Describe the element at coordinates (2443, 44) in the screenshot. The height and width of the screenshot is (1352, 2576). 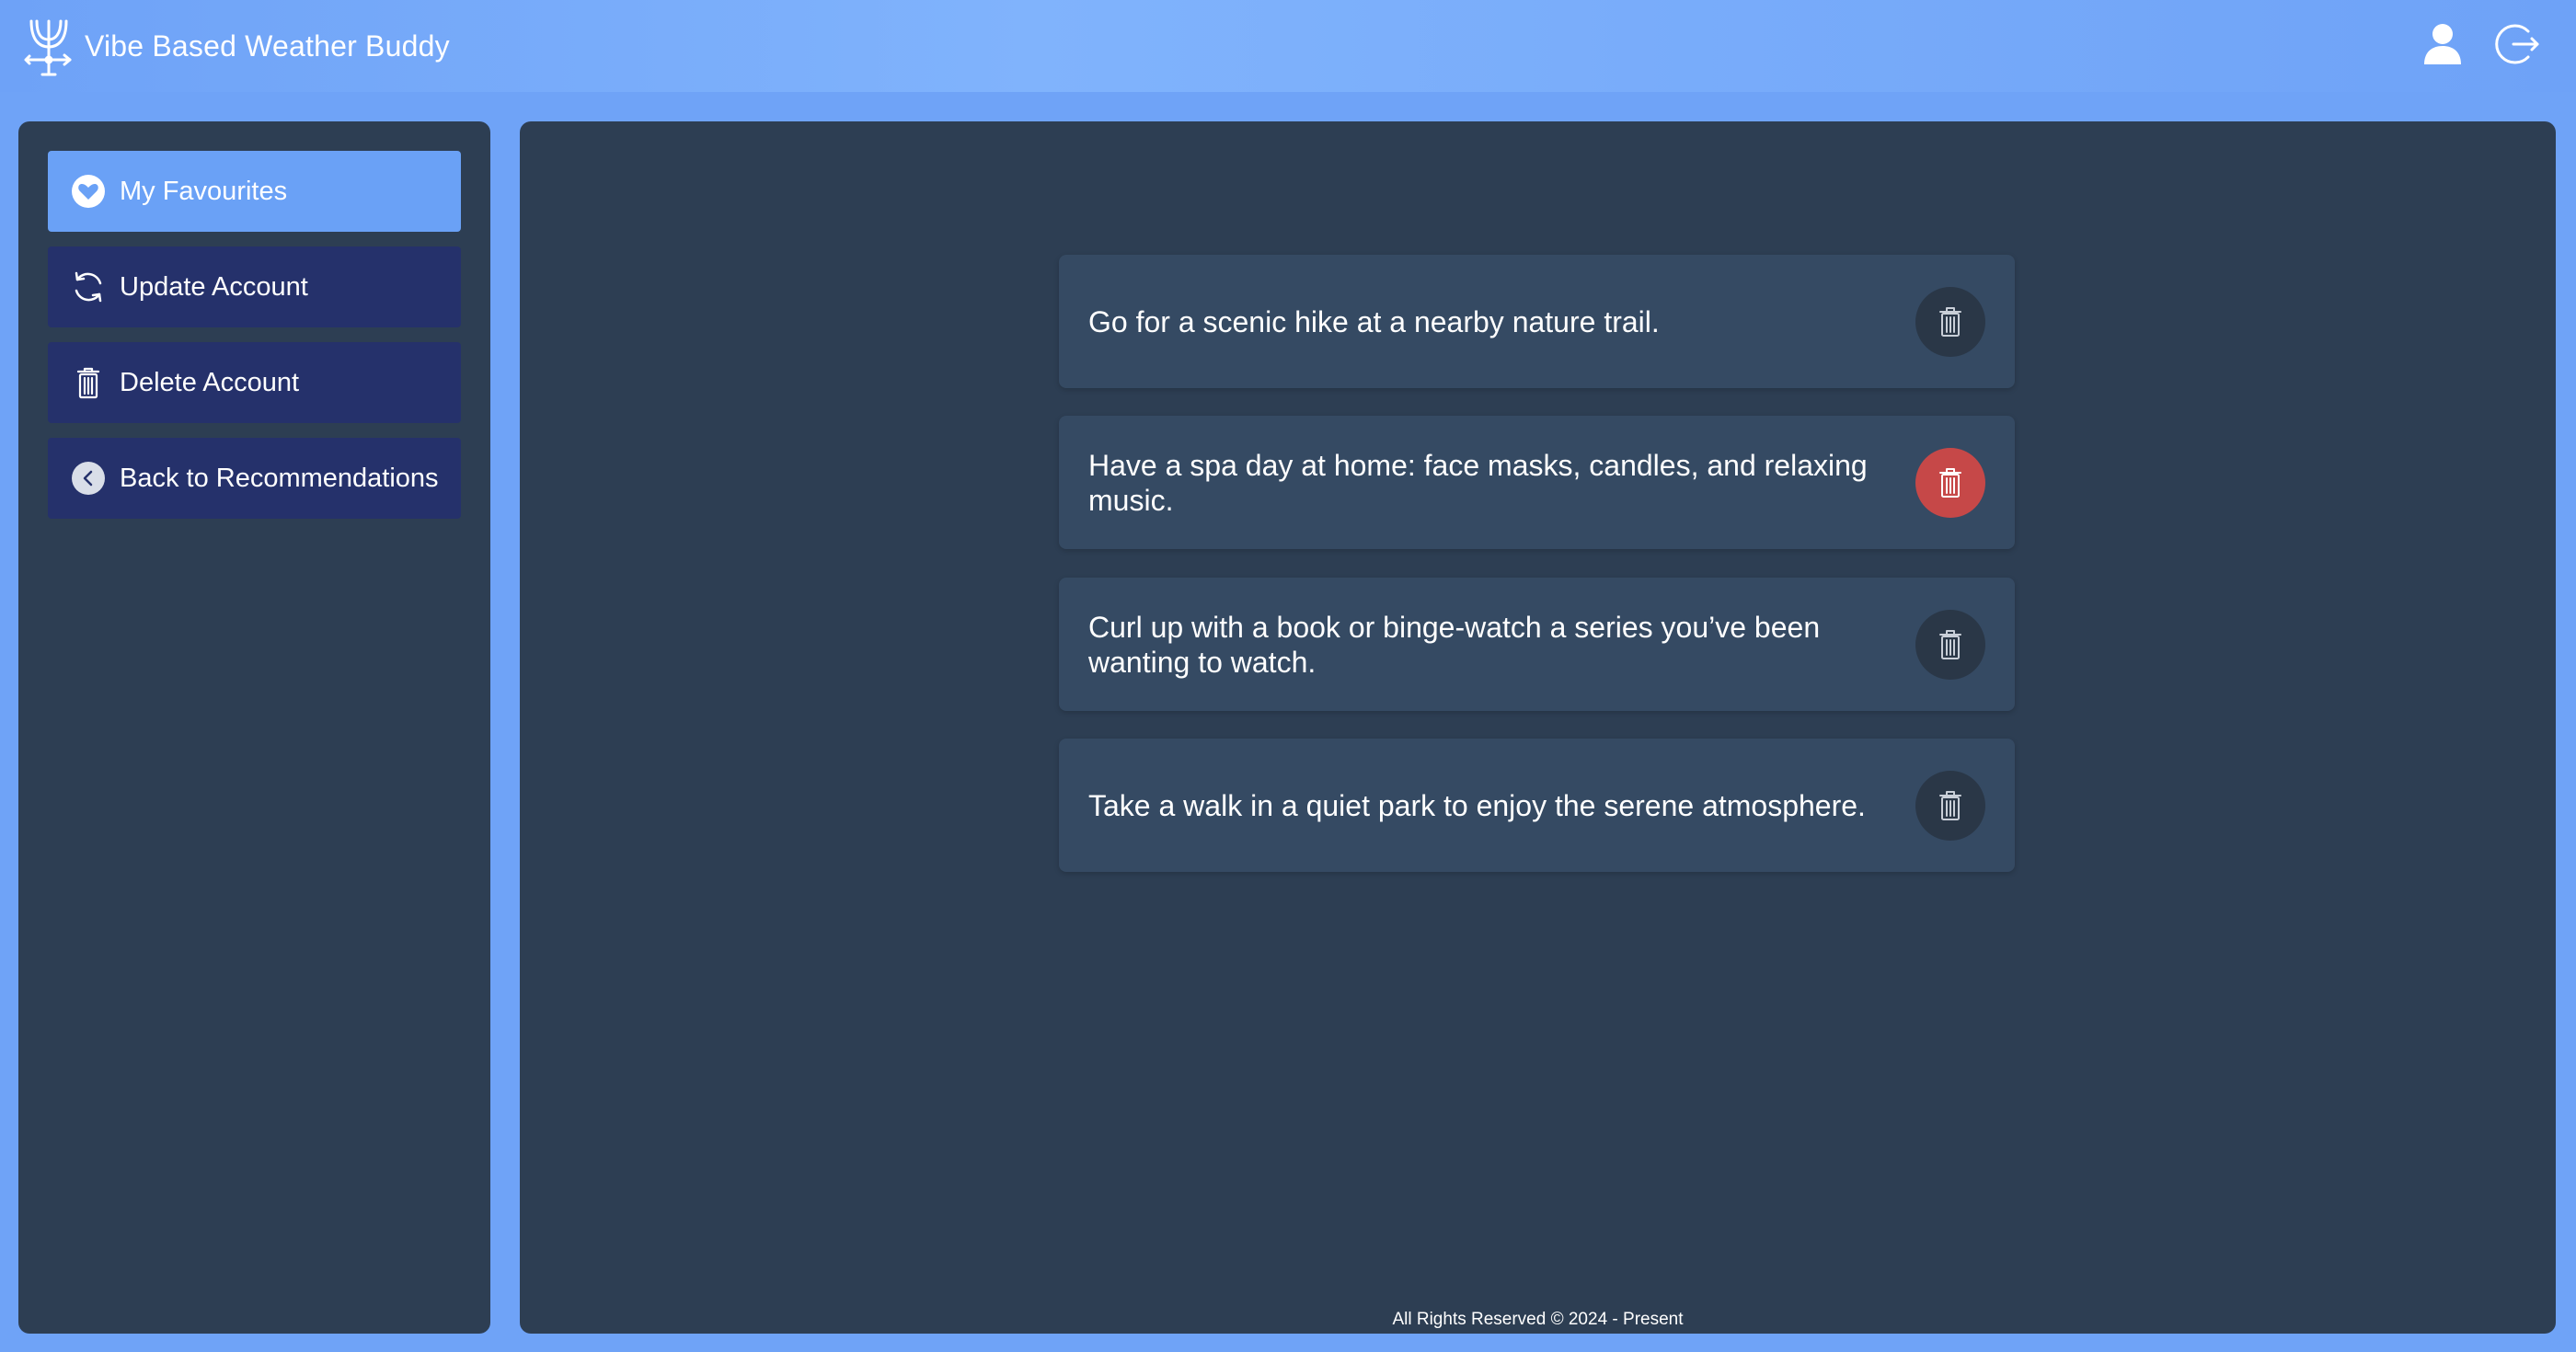
I see `user-icon` at that location.